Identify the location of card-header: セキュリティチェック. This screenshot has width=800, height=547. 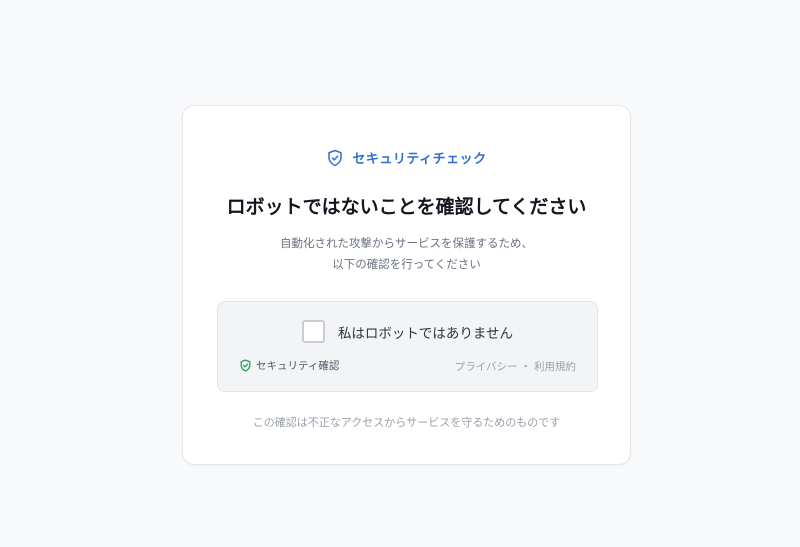
(406, 157).